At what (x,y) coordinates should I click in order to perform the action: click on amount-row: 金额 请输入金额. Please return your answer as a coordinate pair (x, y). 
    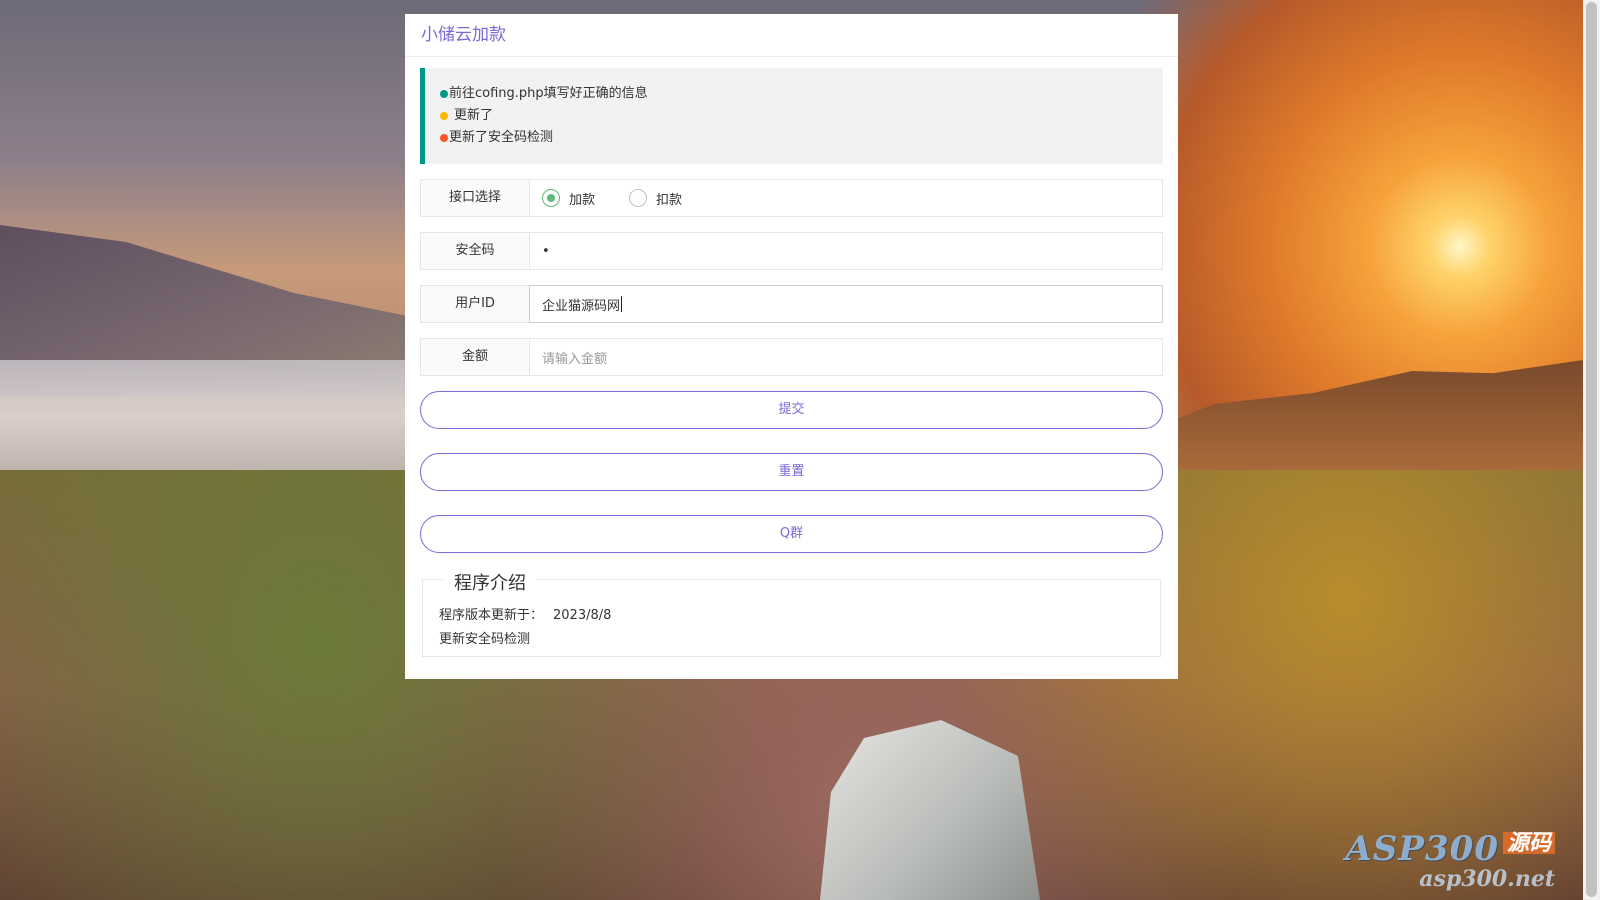
    Looking at the image, I should click on (791, 357).